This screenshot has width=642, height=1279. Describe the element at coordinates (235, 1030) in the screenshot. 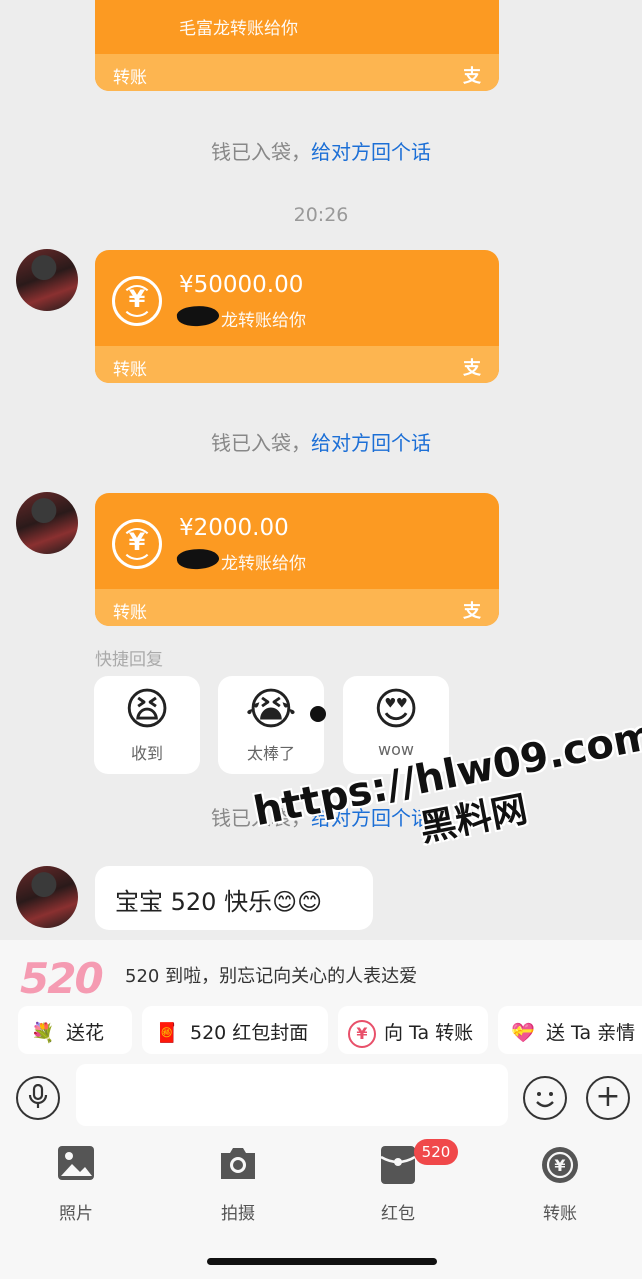

I see `chip-red-packet-cover: 🧧 520 红包封面` at that location.